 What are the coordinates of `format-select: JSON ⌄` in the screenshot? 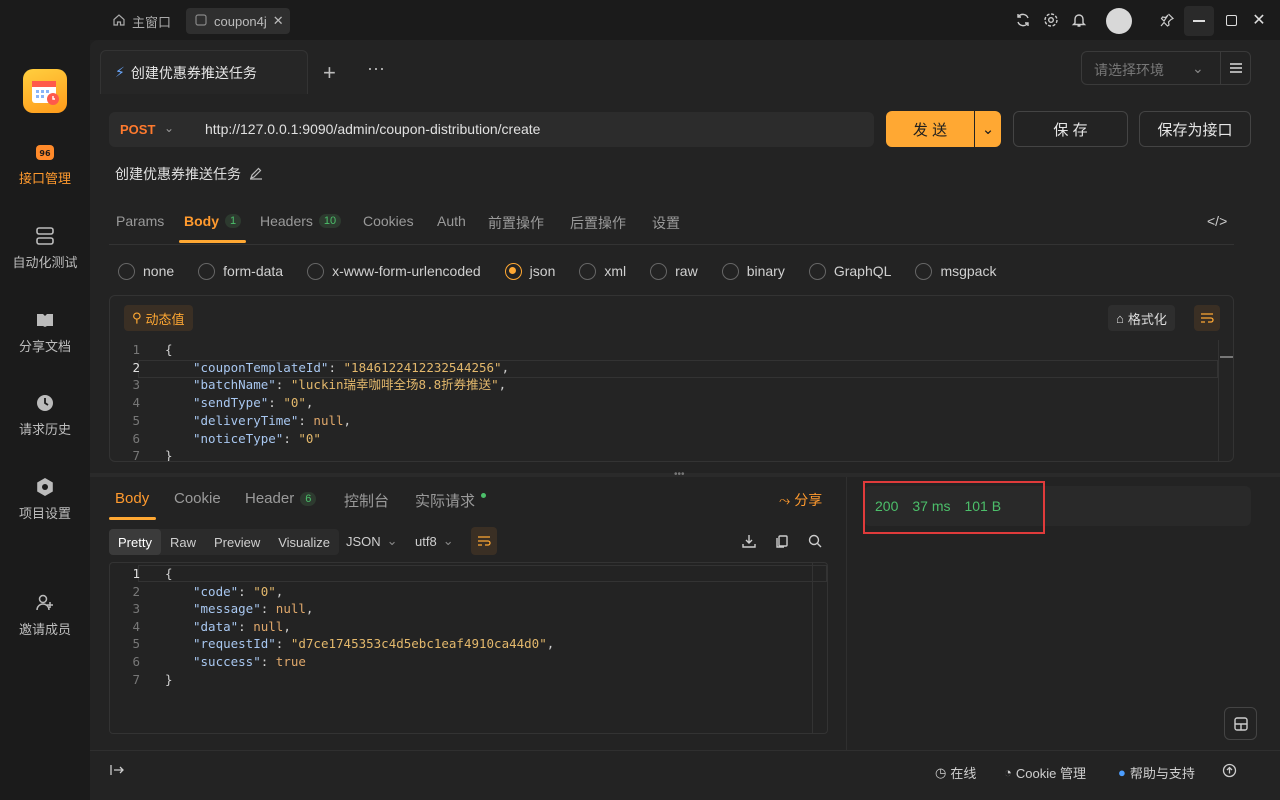 It's located at (372, 541).